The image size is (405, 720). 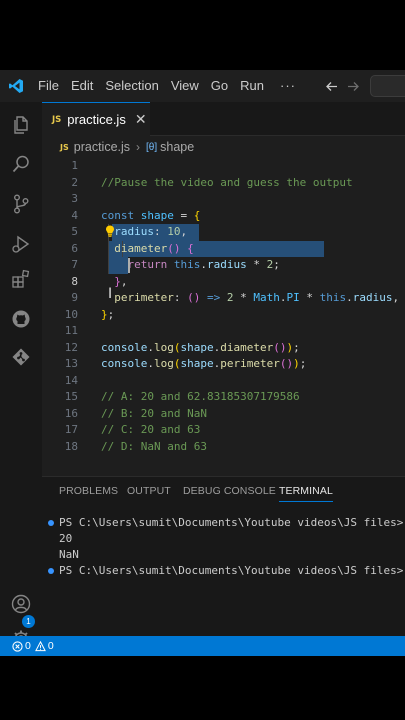 What do you see at coordinates (151, 429) in the screenshot?
I see `code-token: // C: 20 and 63` at bounding box center [151, 429].